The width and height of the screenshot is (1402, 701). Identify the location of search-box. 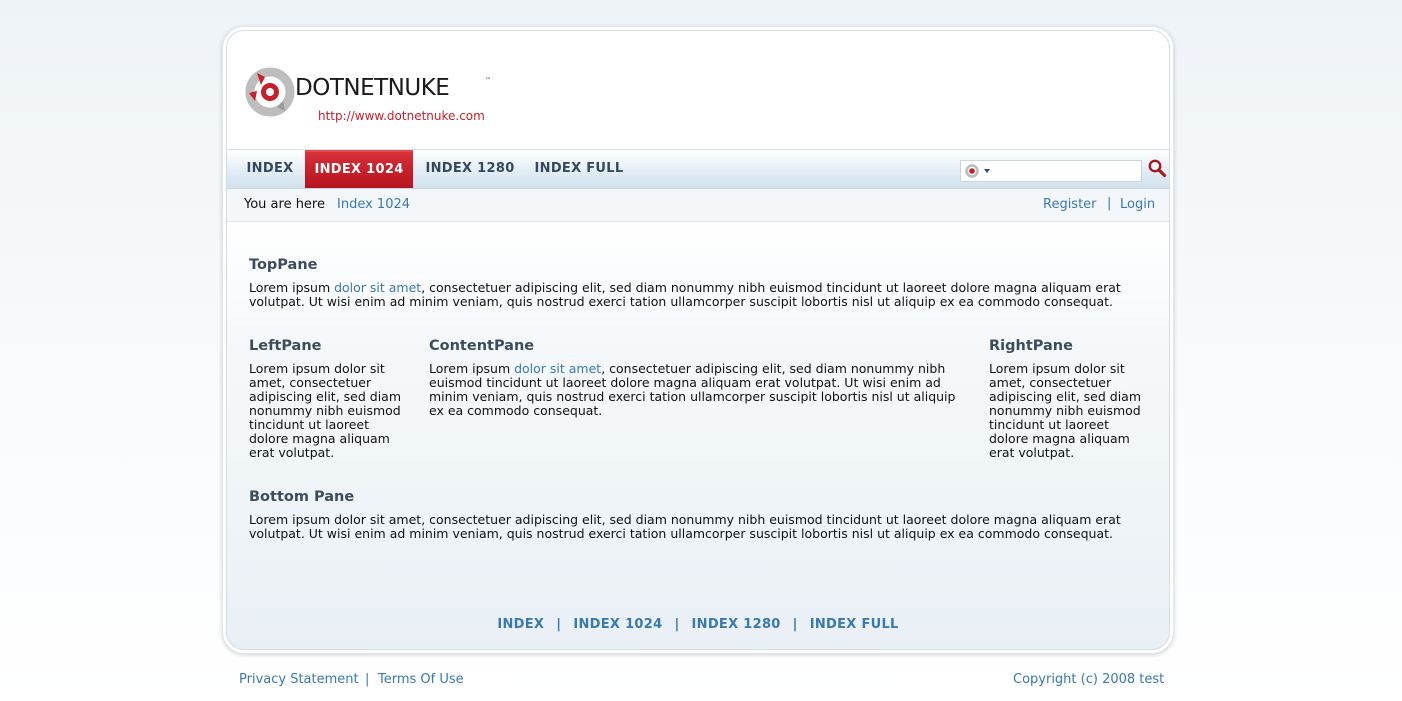
(1051, 171).